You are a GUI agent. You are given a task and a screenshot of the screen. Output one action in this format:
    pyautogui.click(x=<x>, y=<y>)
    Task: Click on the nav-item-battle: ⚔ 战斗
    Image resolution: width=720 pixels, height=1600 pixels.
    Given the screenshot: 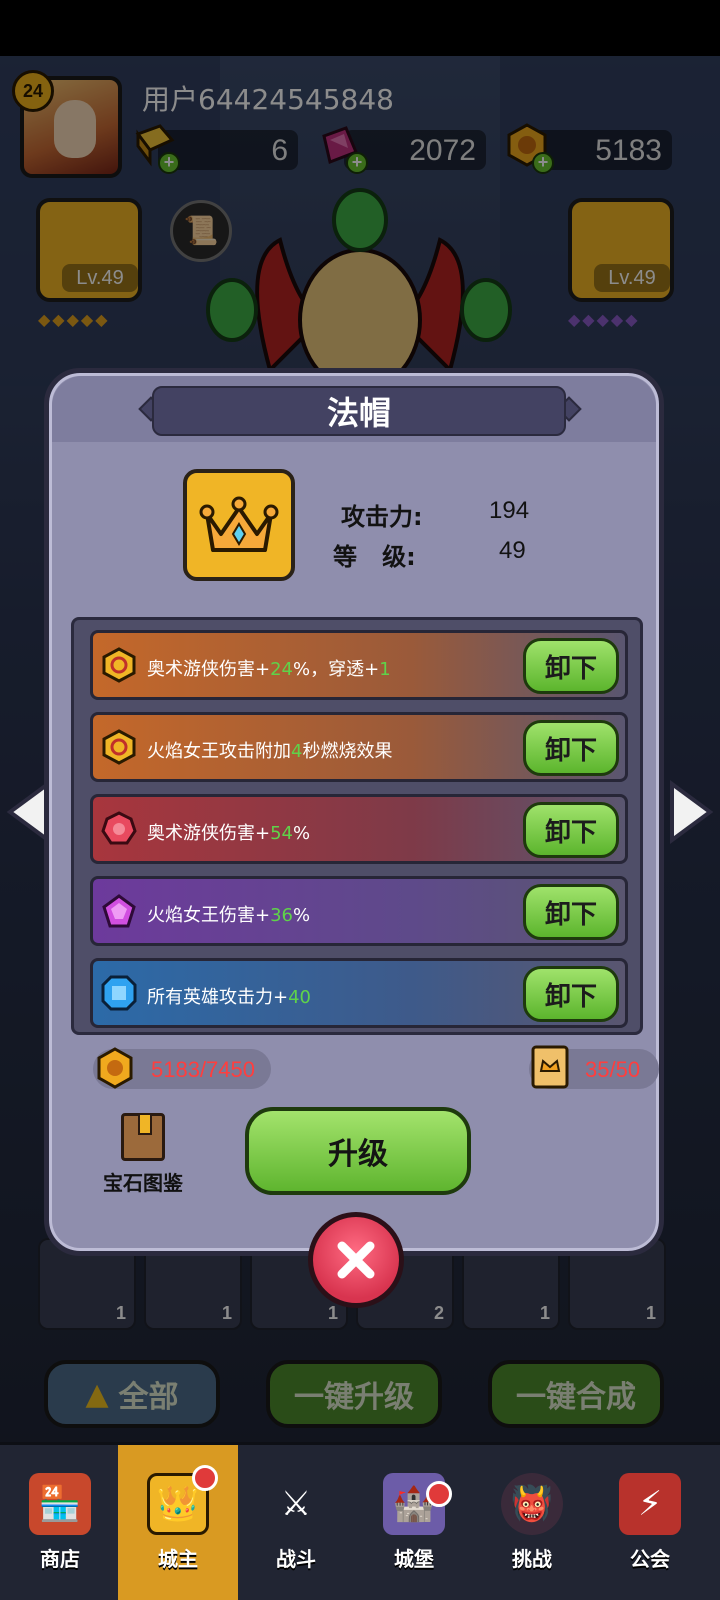 What is the action you would take?
    pyautogui.click(x=296, y=1522)
    